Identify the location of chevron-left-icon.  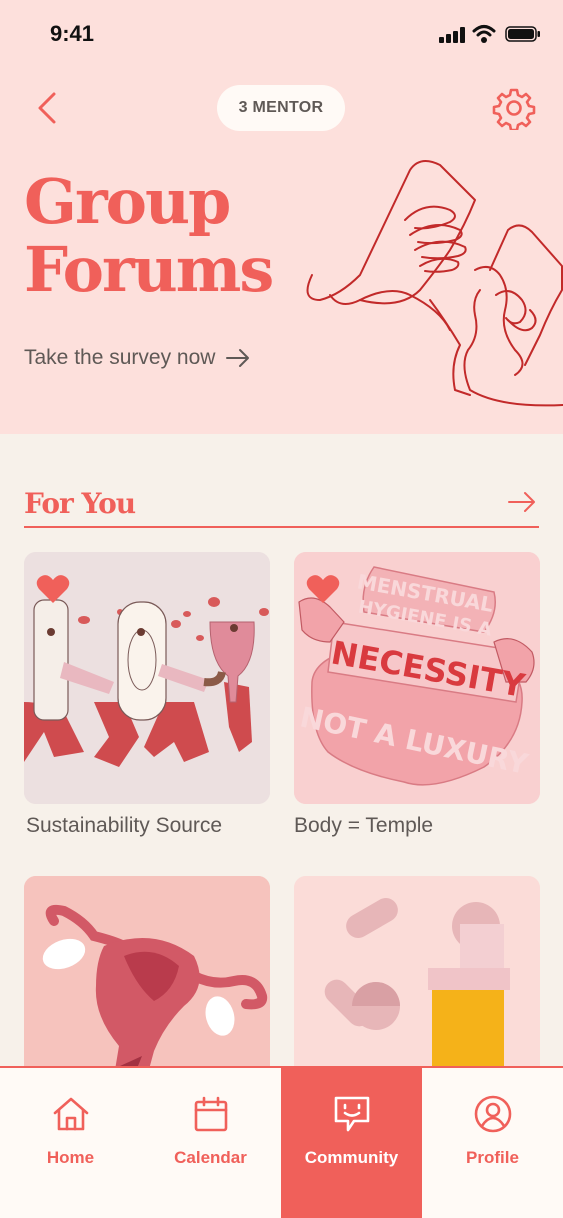
(47, 108).